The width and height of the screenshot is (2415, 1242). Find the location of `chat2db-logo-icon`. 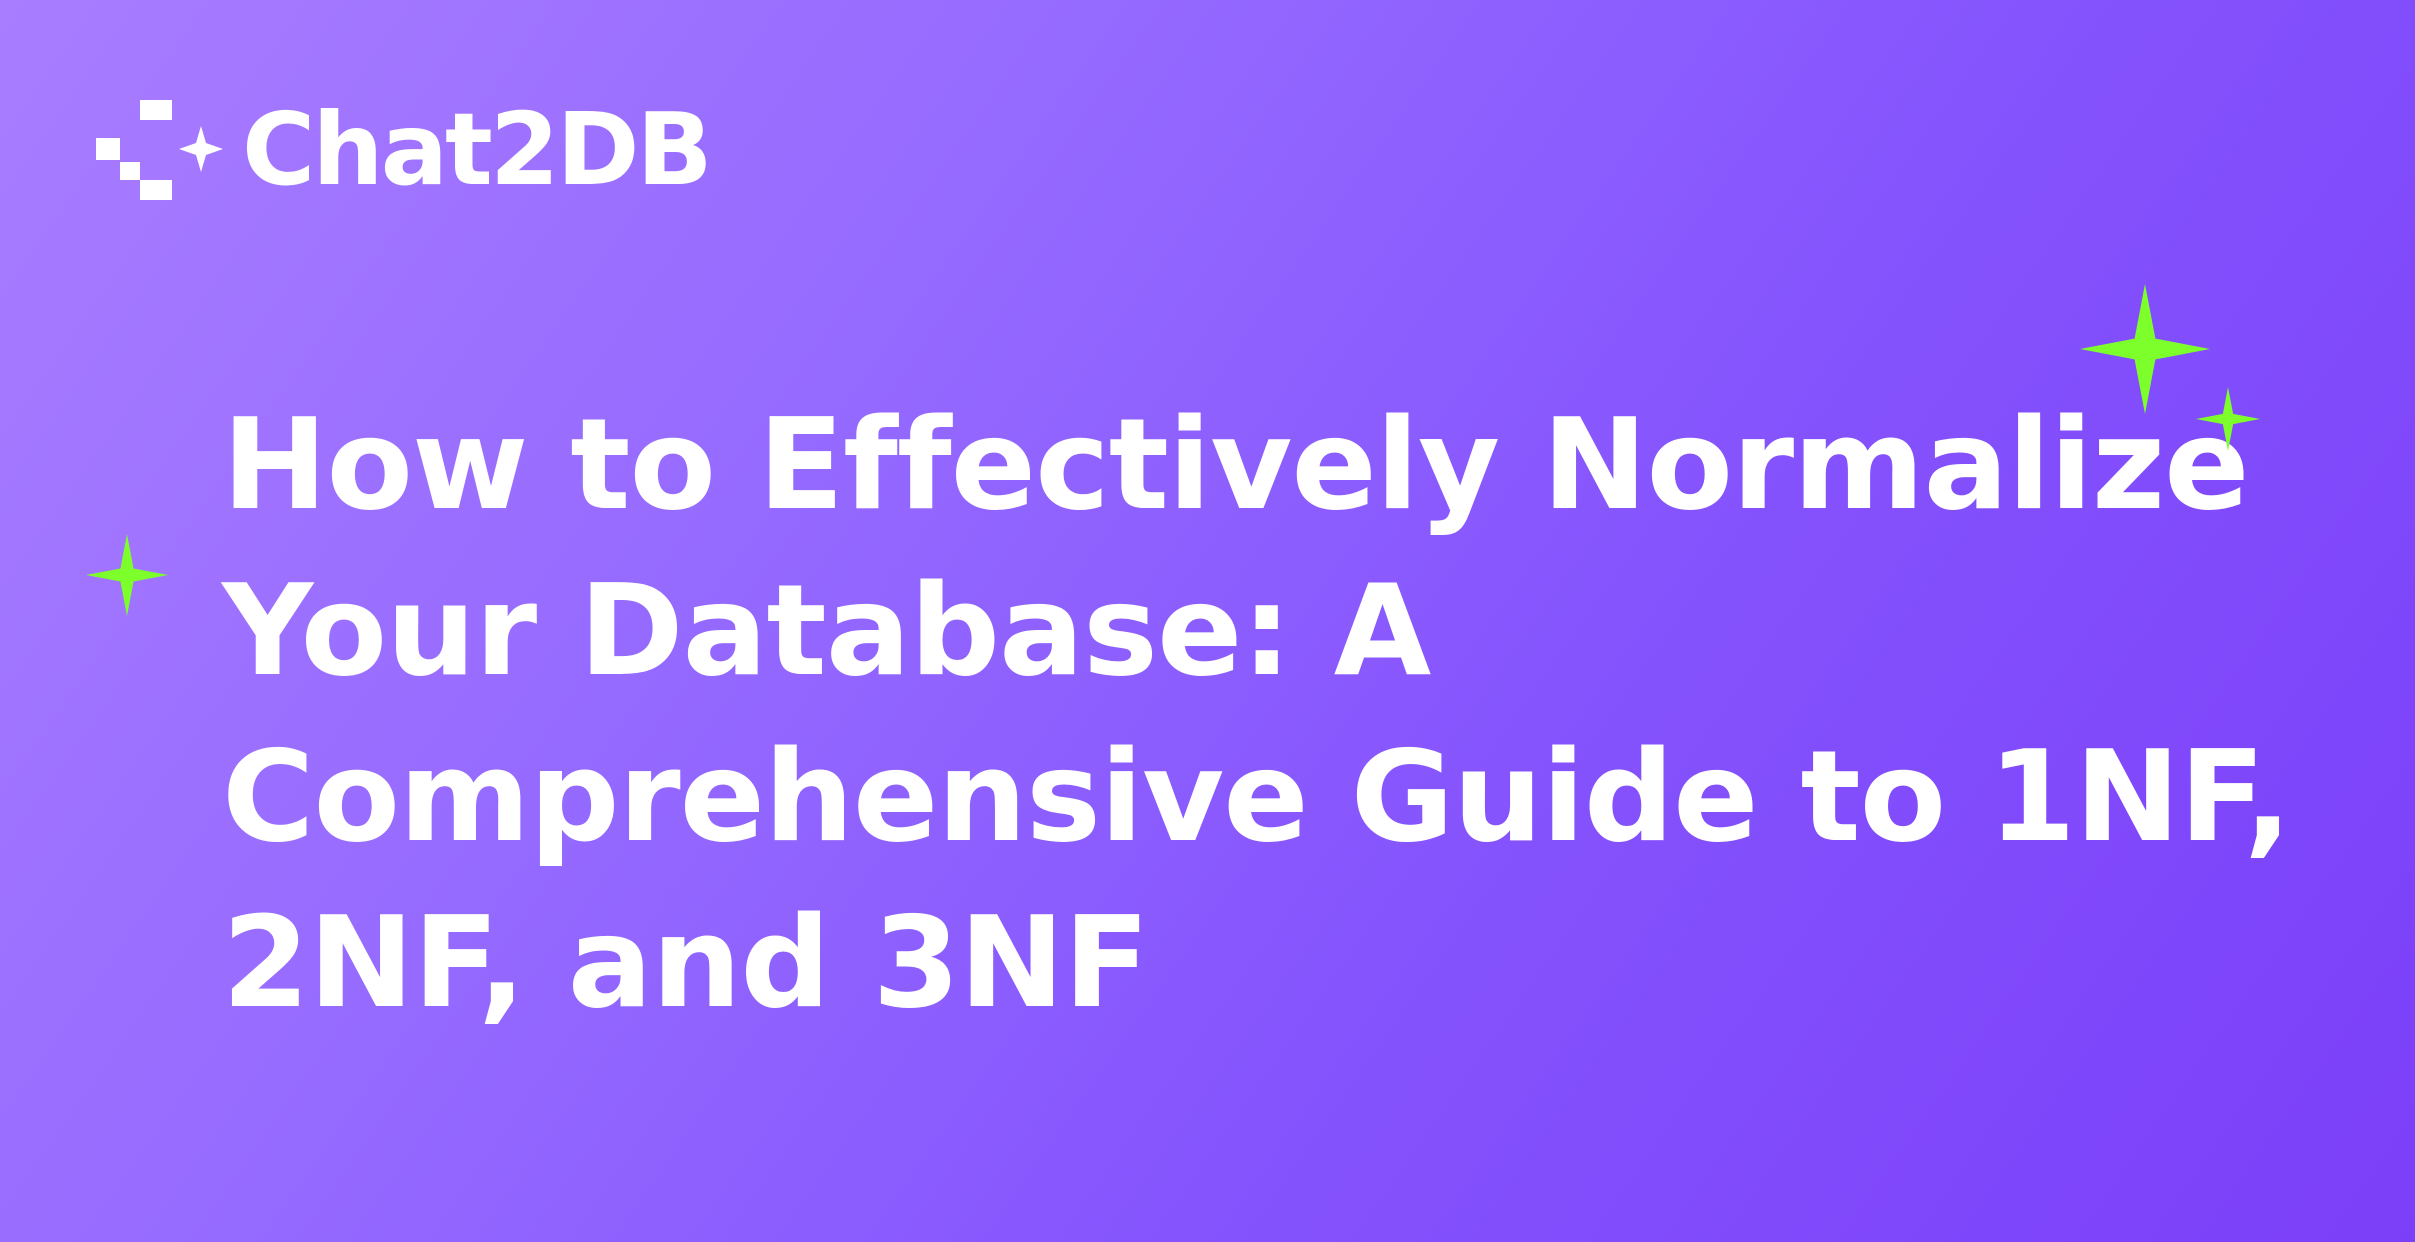

chat2db-logo-icon is located at coordinates (159, 150).